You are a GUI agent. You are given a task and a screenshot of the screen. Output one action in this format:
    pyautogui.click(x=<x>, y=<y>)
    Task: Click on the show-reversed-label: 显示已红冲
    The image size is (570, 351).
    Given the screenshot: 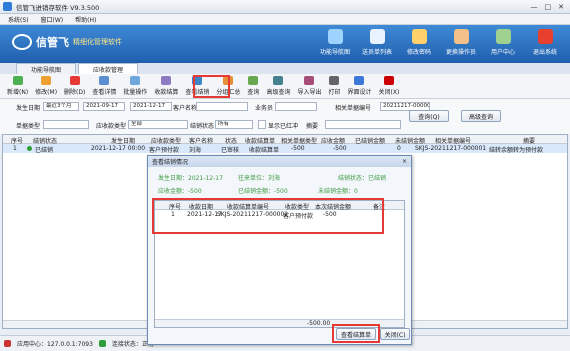 What is the action you would take?
    pyautogui.click(x=283, y=126)
    